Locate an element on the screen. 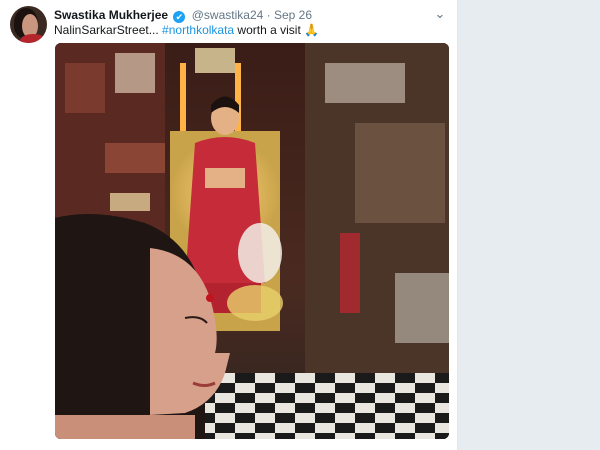  folded-hands-emoji: 🙏 is located at coordinates (312, 30).